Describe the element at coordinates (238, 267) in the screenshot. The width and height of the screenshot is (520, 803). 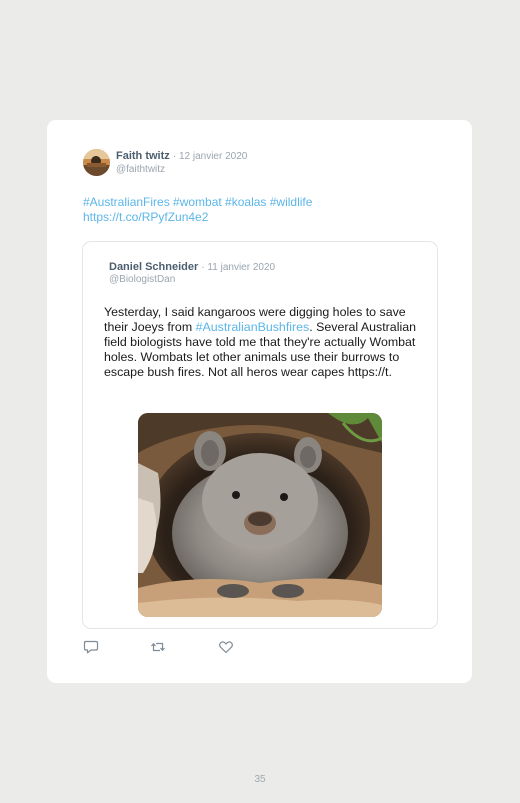
I see `quoted-date: · 11 janvier 2020` at that location.